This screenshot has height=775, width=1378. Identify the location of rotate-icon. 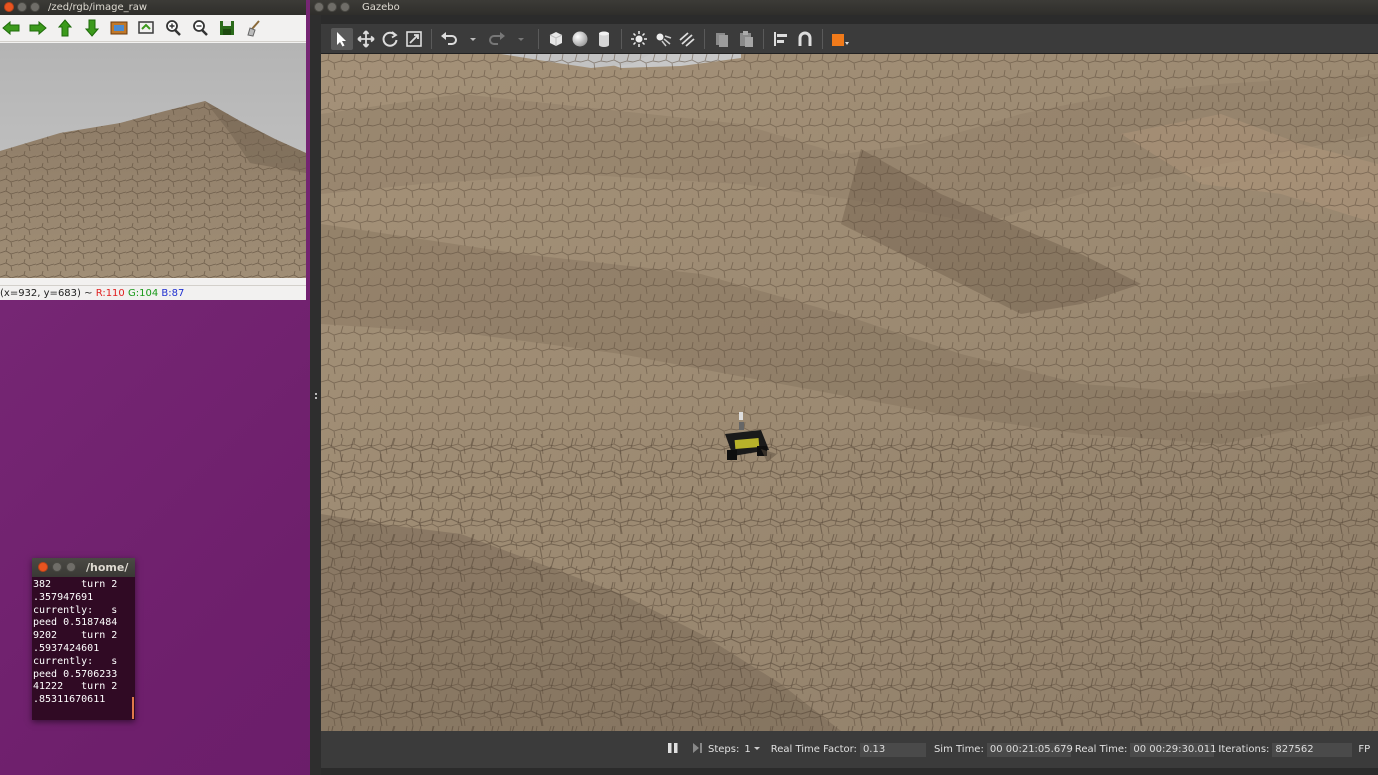
(390, 39).